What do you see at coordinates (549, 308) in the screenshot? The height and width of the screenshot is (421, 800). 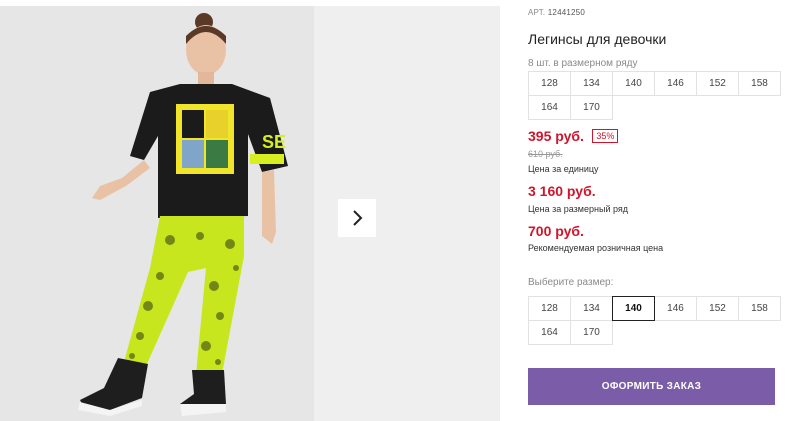 I see `size-option: 128` at bounding box center [549, 308].